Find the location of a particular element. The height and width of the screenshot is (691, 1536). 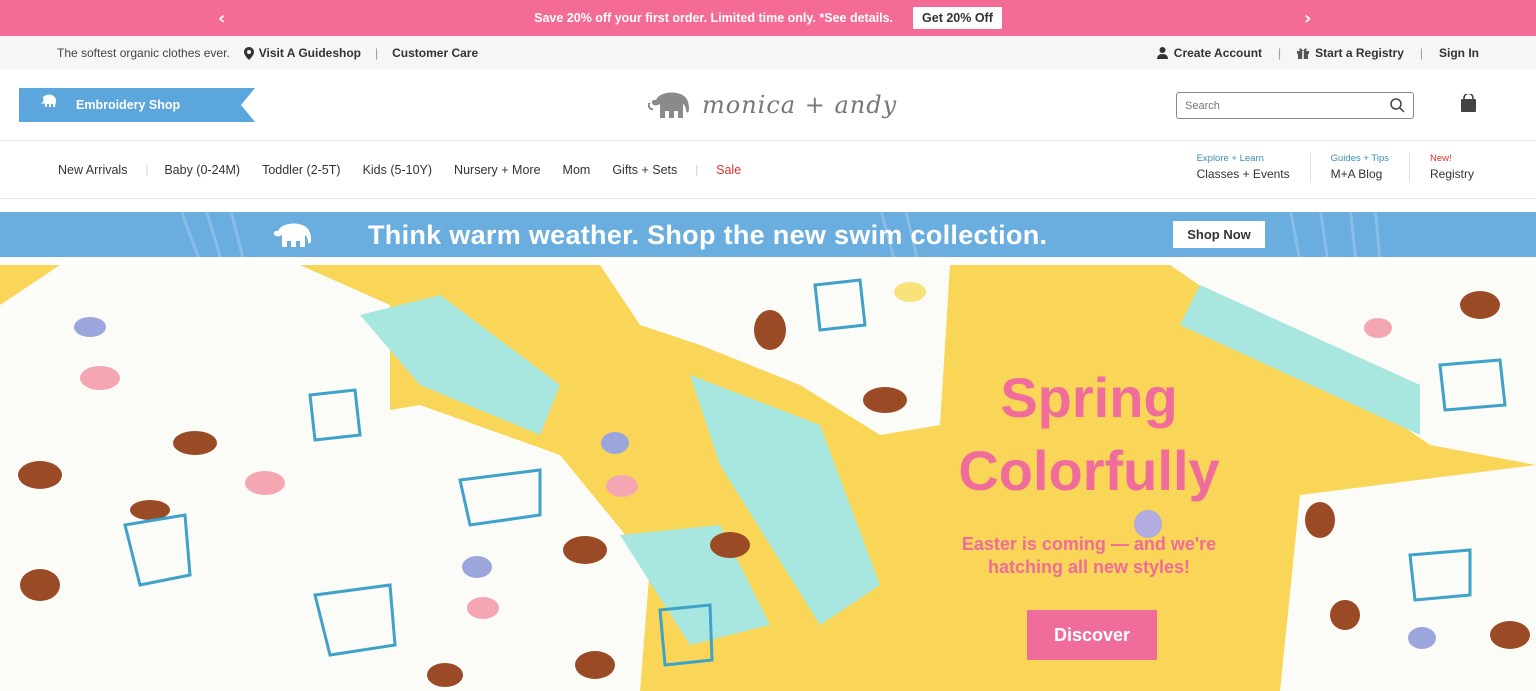

hero-subtitle-line1: Easter is coming — and we're is located at coordinates (1089, 544).